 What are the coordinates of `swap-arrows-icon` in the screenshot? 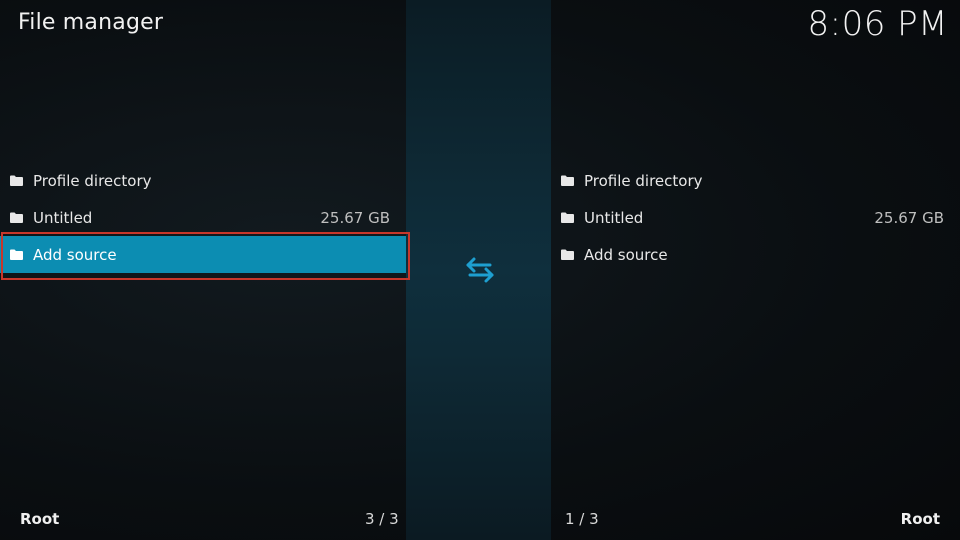 It's located at (480, 270).